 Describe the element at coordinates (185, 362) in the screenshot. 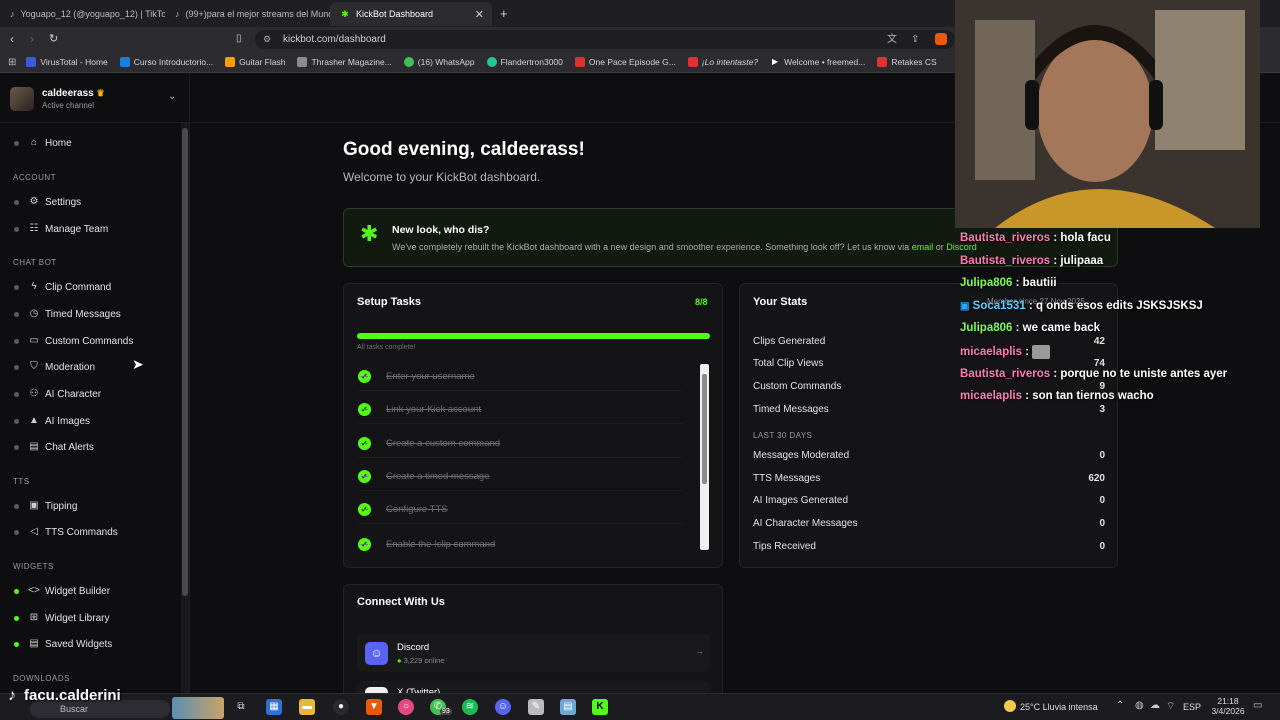

I see `sidebar-scroll-thumb` at that location.